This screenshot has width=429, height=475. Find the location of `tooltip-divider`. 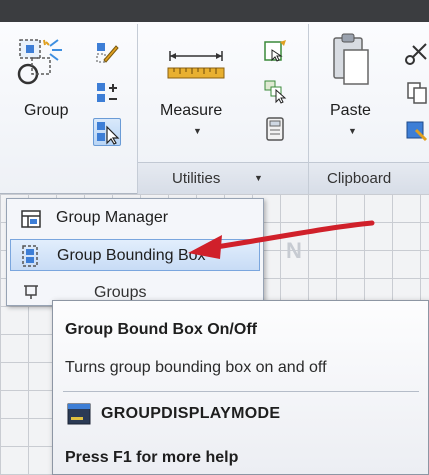

tooltip-divider is located at coordinates (241, 391).